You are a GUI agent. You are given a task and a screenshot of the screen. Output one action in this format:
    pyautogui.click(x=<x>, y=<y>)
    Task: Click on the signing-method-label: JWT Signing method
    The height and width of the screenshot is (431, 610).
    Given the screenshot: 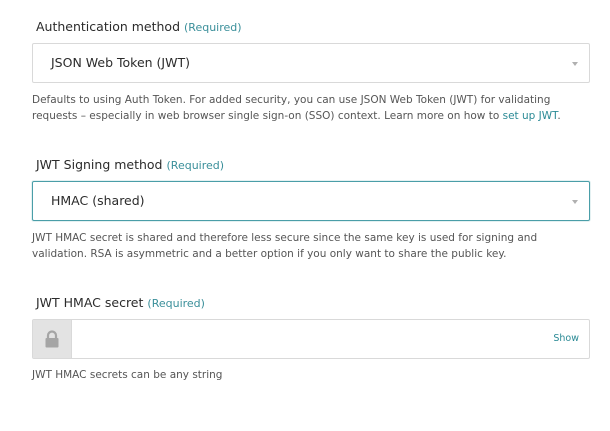 What is the action you would take?
    pyautogui.click(x=99, y=164)
    